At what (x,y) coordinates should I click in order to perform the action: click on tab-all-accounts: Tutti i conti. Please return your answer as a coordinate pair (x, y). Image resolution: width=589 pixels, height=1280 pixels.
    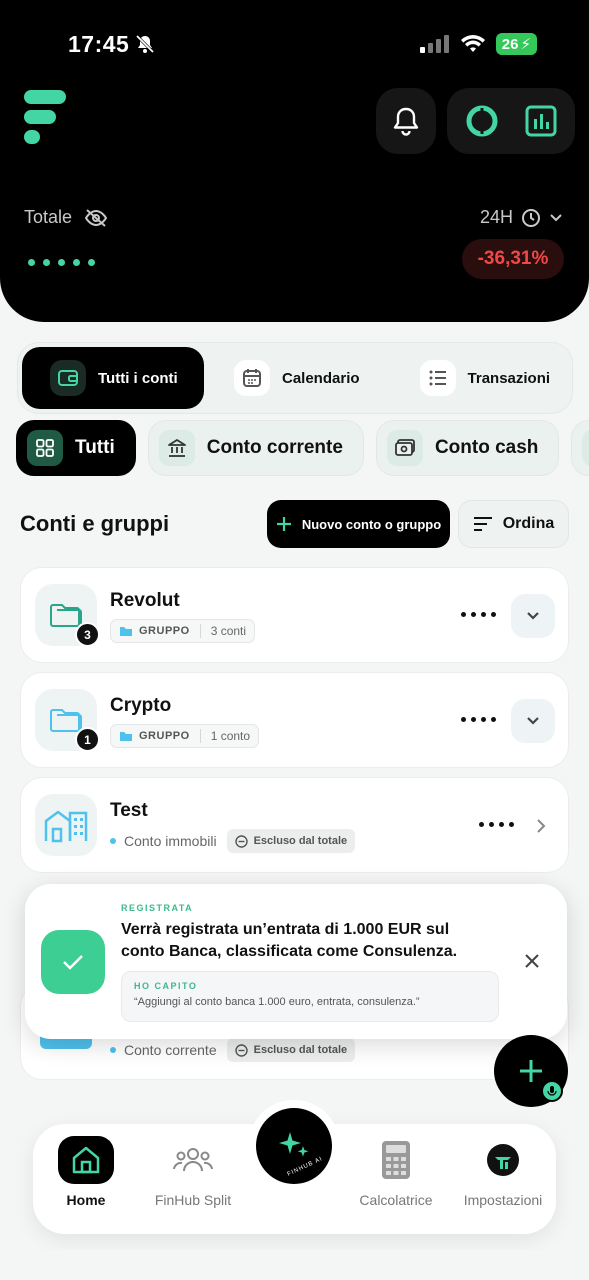
    Looking at the image, I should click on (113, 378).